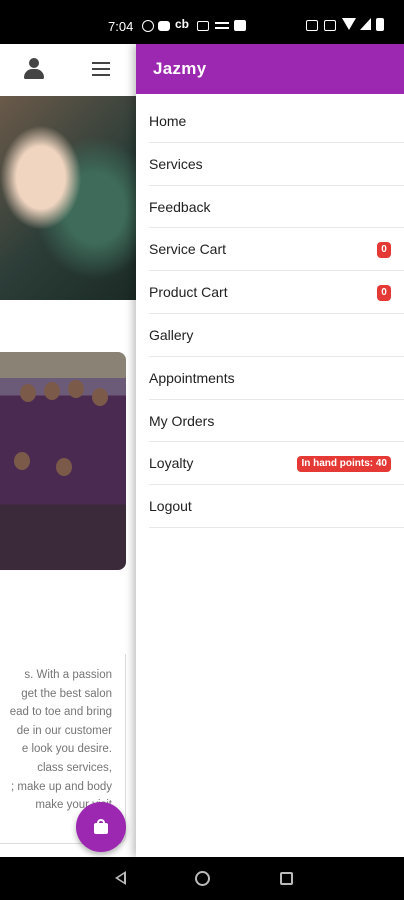 The height and width of the screenshot is (900, 404). What do you see at coordinates (384, 293) in the screenshot?
I see `product-cart-count-badge: 0` at bounding box center [384, 293].